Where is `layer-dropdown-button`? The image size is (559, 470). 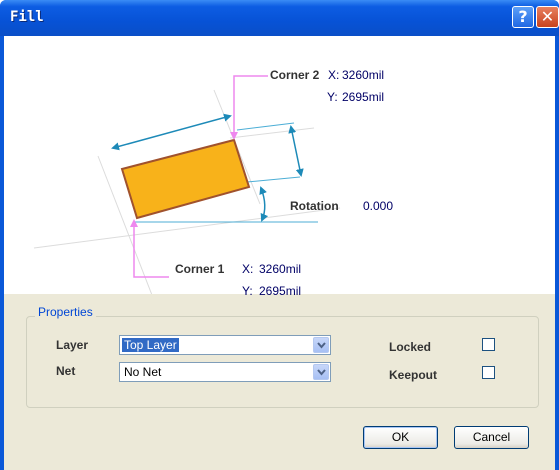
layer-dropdown-button is located at coordinates (321, 345).